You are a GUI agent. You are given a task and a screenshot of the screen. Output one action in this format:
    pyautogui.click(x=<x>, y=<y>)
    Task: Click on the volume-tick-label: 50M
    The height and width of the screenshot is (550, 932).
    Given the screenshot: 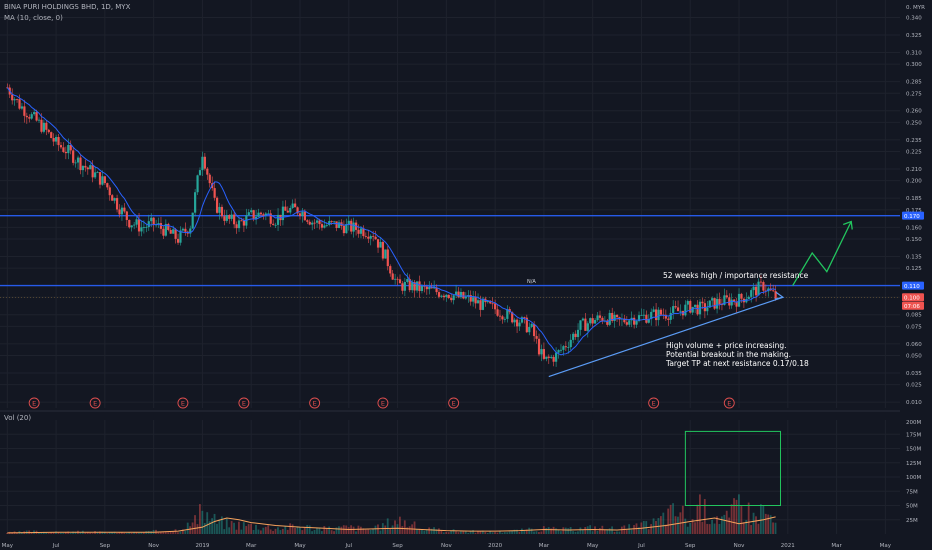 What is the action you would take?
    pyautogui.click(x=912, y=507)
    